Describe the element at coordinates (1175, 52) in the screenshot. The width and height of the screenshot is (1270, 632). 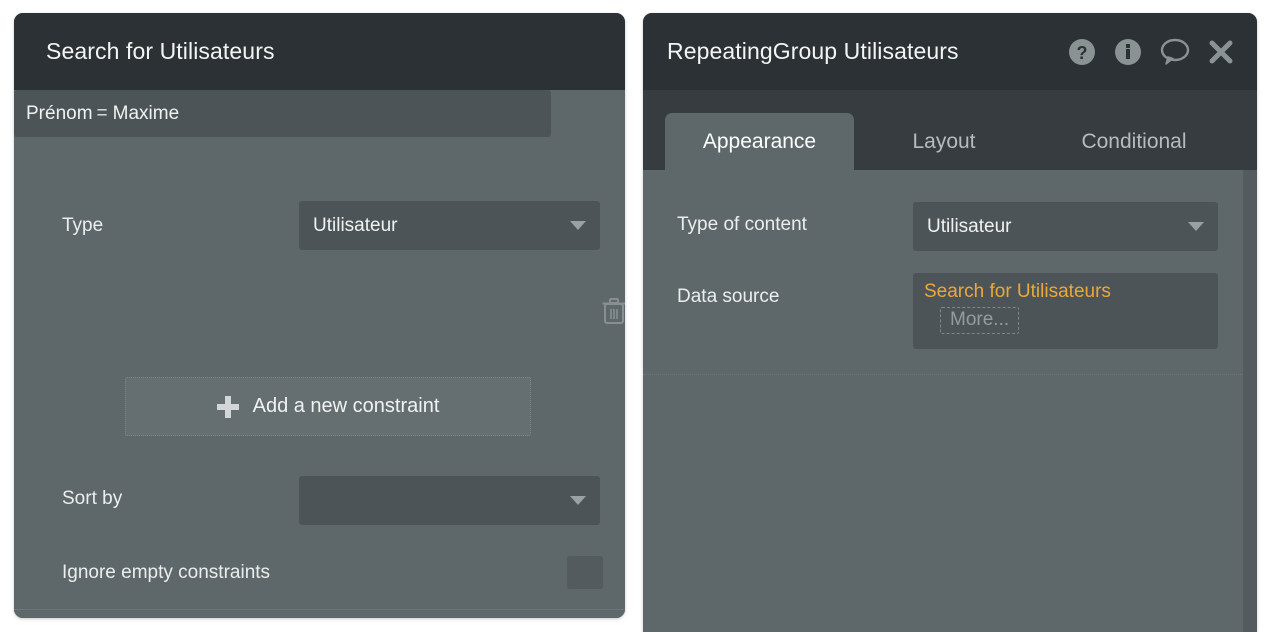
I see `comment-icon` at that location.